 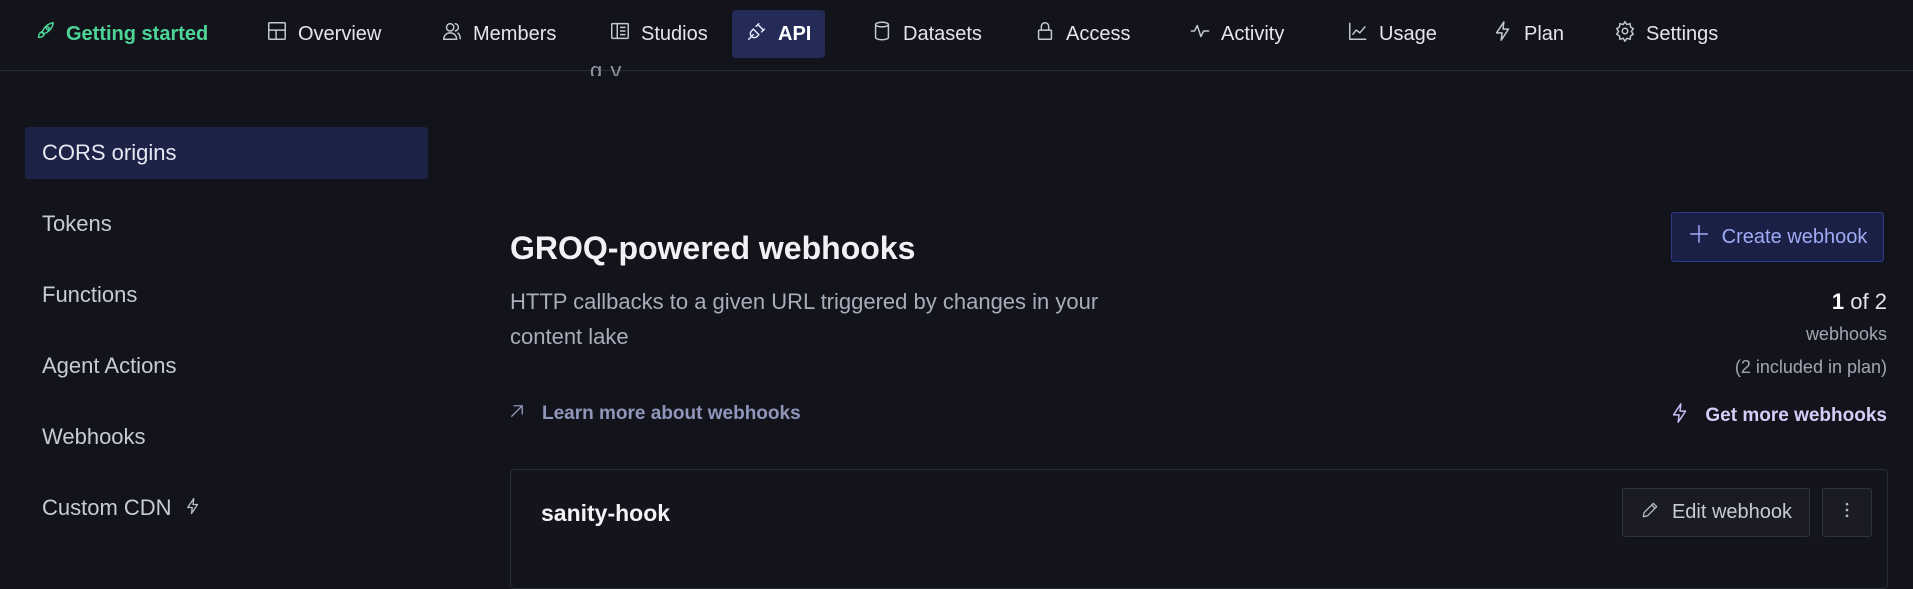 I want to click on quota-unit: webhooks, so click(x=1846, y=334).